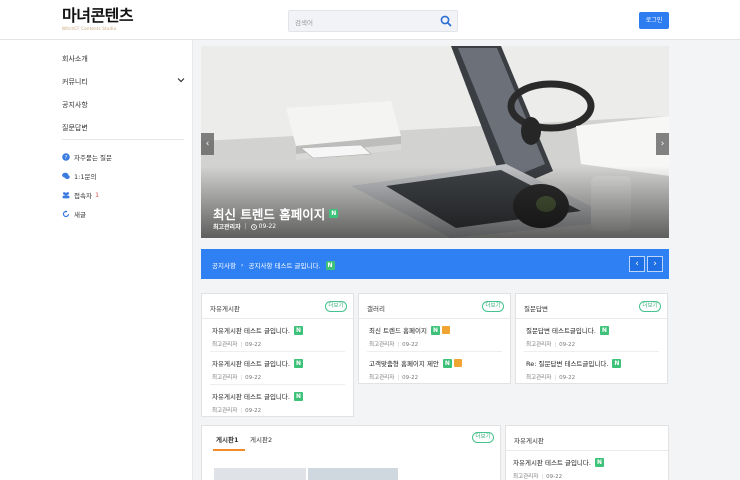  Describe the element at coordinates (253, 226) in the screenshot. I see `clock-icon` at that location.